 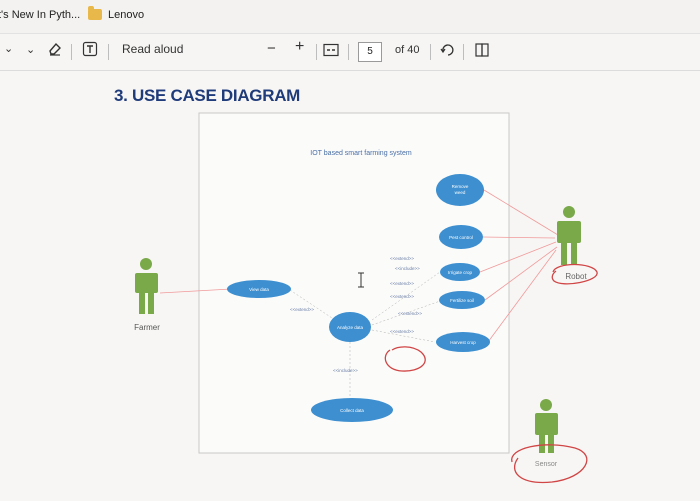 I want to click on use-case-fertilize-soil: Fertilize soil, so click(x=462, y=300).